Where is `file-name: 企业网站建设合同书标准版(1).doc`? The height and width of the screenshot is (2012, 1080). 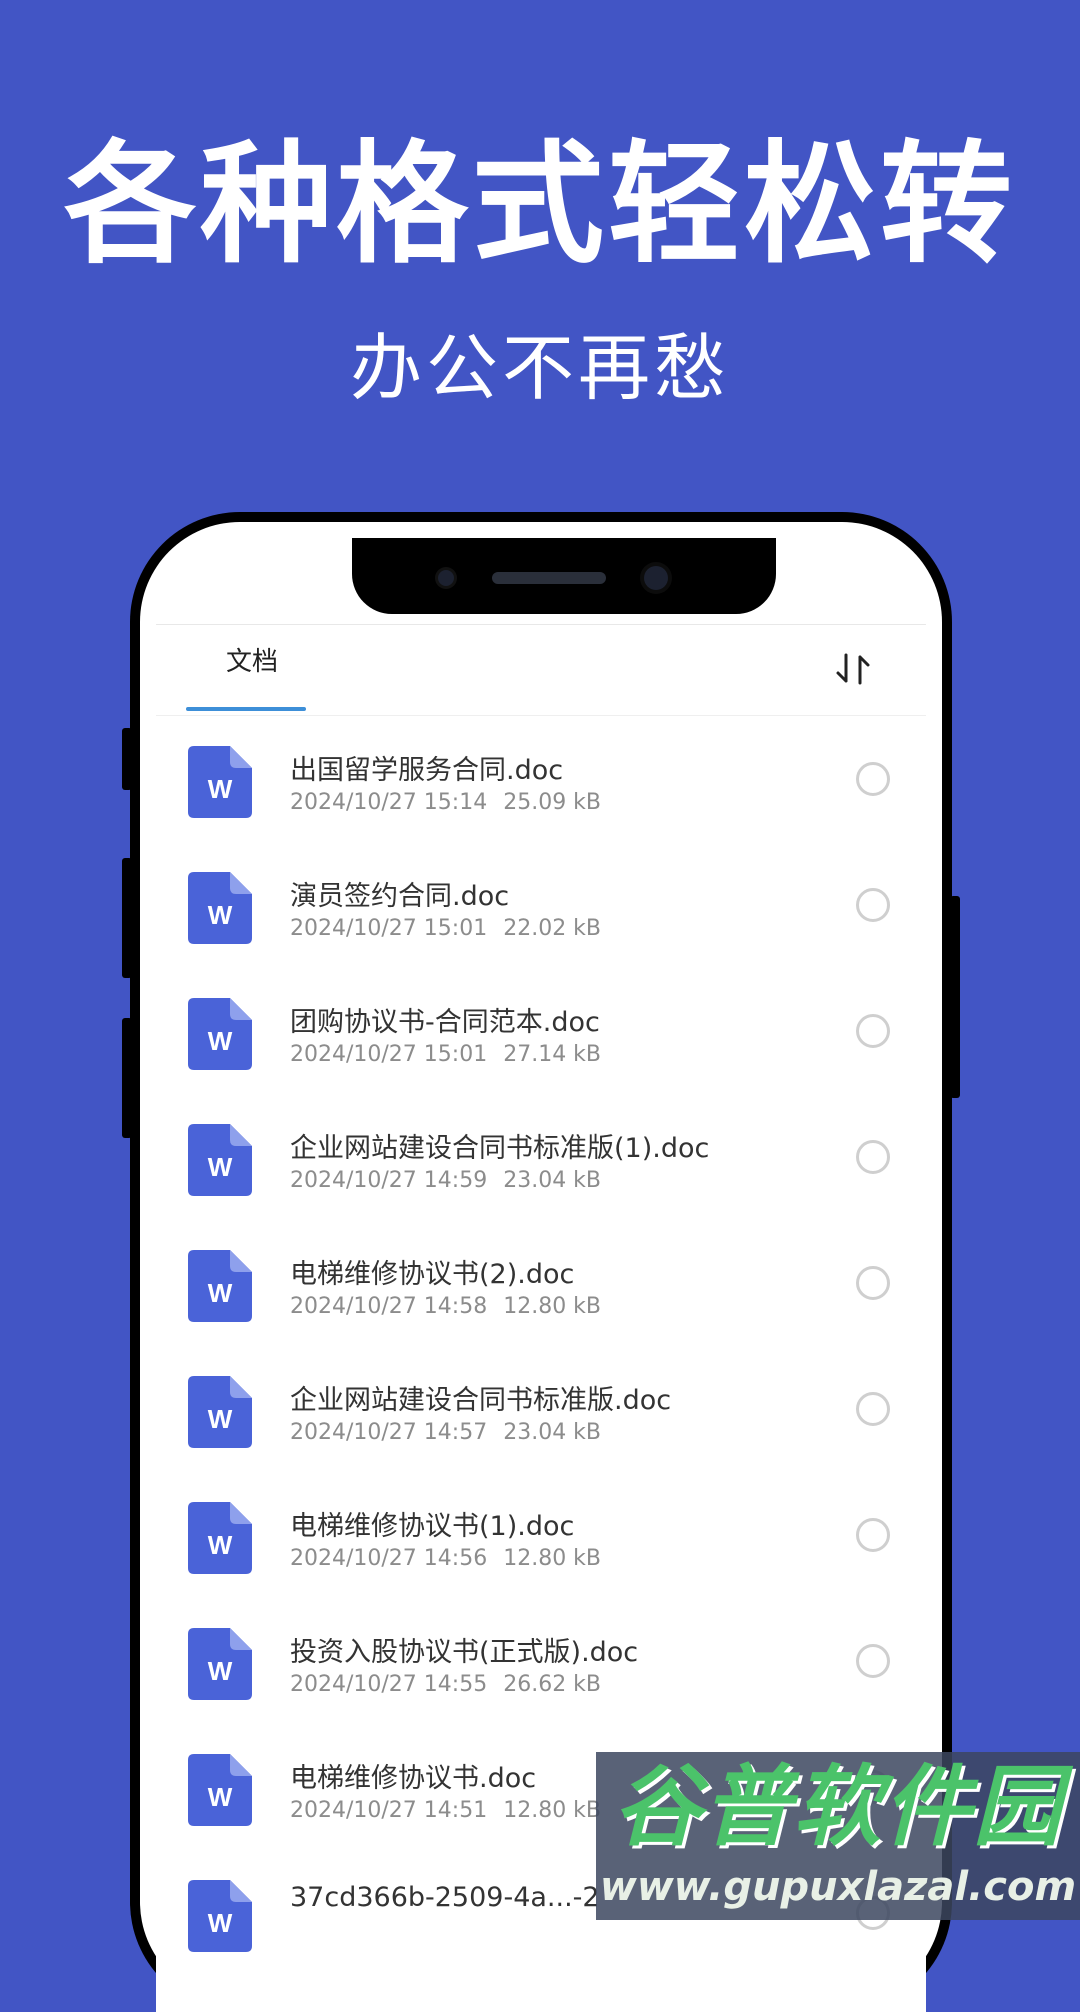 file-name: 企业网站建设合同书标准版(1).doc is located at coordinates (500, 1148).